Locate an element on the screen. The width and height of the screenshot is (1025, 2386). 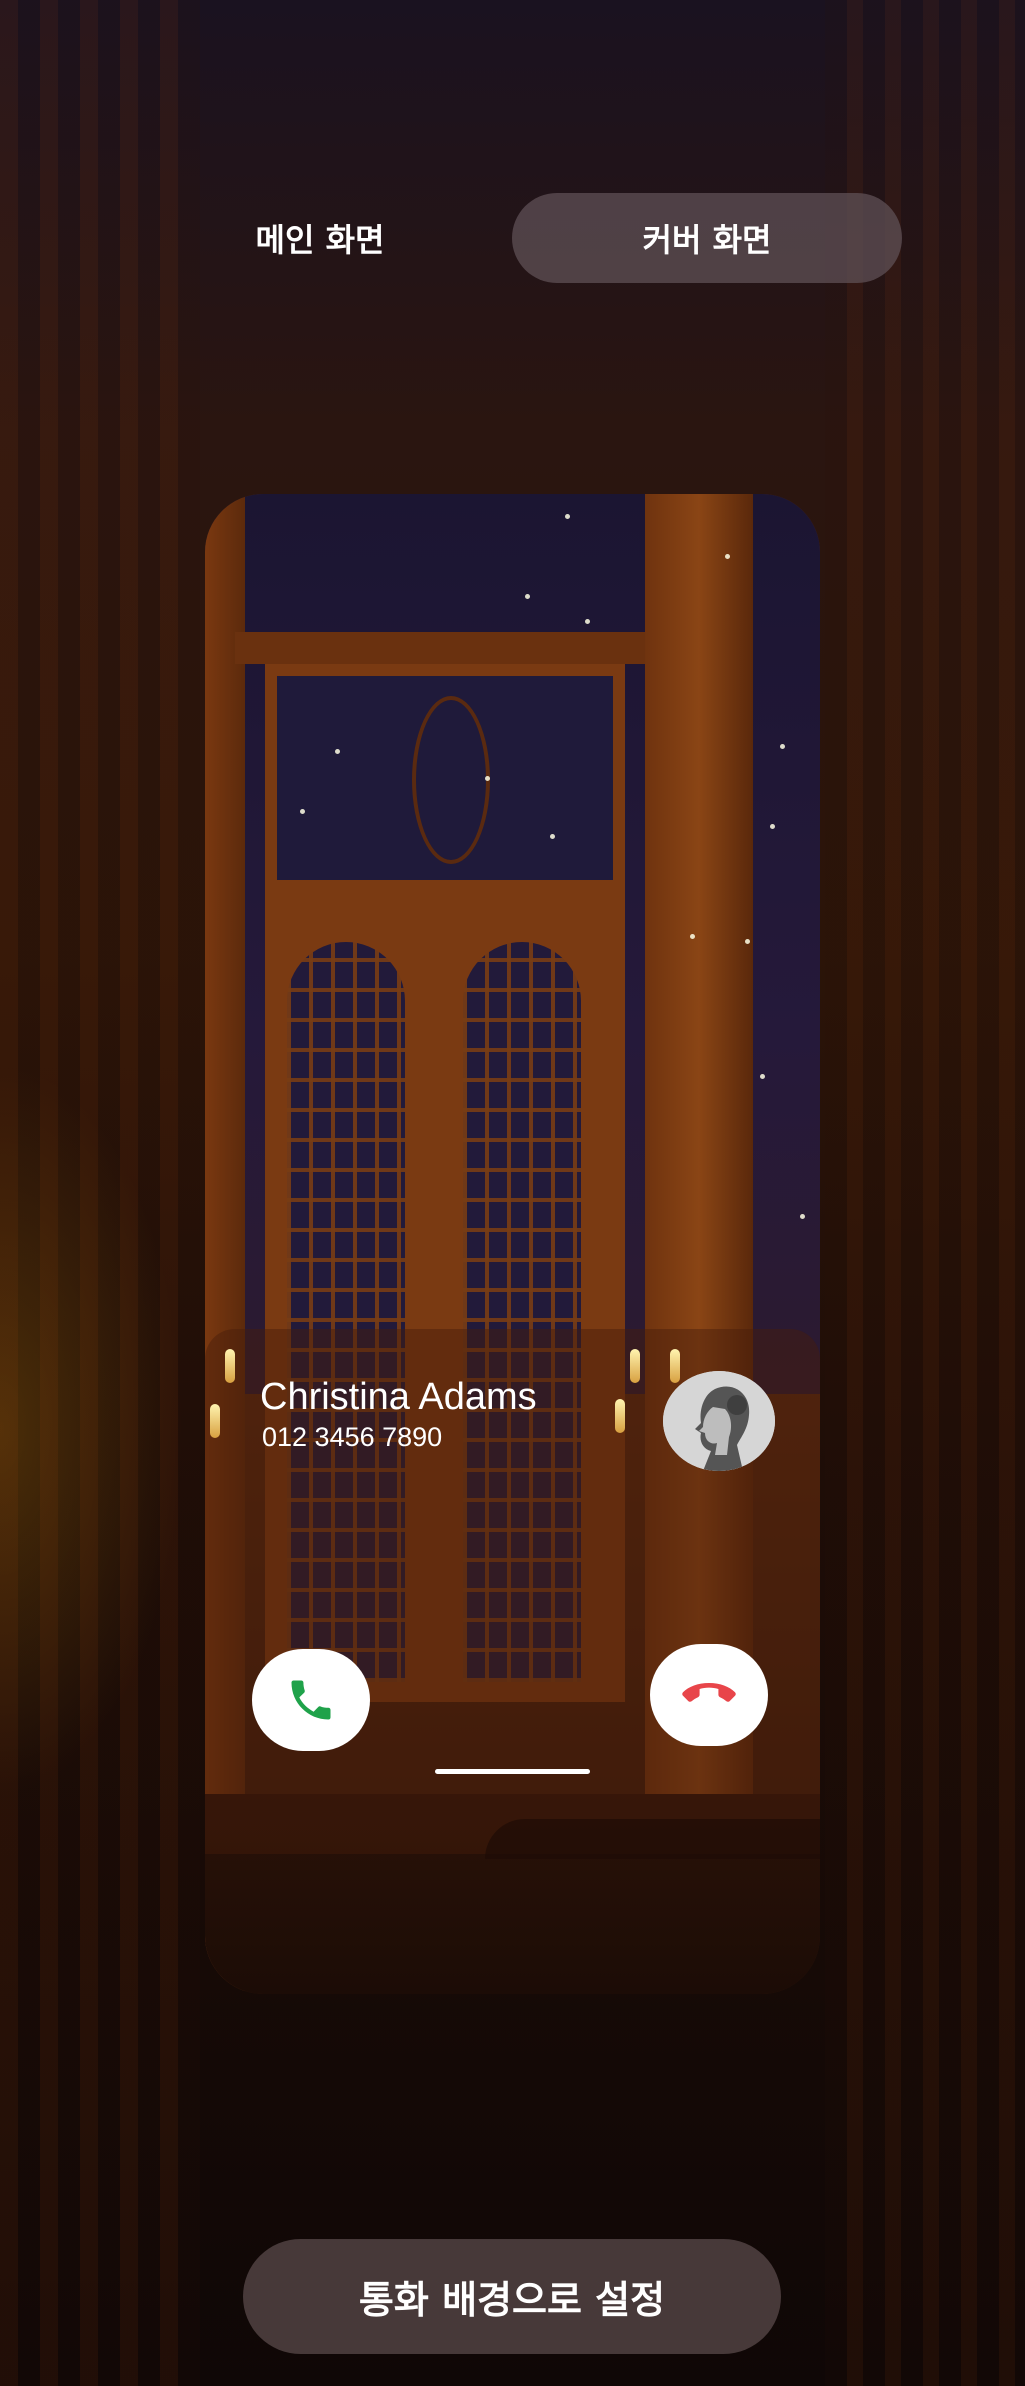
decline-call-button is located at coordinates (709, 1695).